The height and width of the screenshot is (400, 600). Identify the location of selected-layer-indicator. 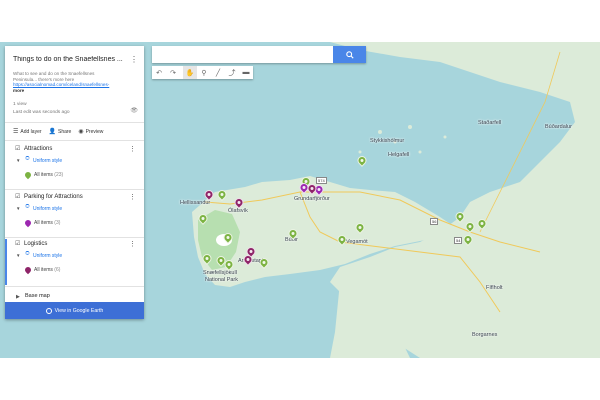
(6, 262).